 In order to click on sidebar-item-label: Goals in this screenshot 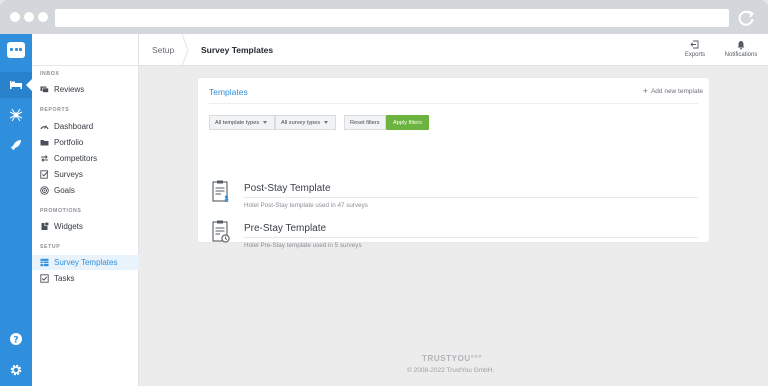, I will do `click(64, 190)`.